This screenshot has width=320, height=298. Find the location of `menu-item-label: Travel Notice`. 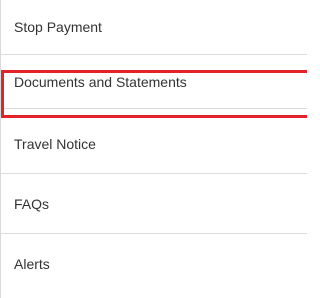

menu-item-label: Travel Notice is located at coordinates (55, 143).